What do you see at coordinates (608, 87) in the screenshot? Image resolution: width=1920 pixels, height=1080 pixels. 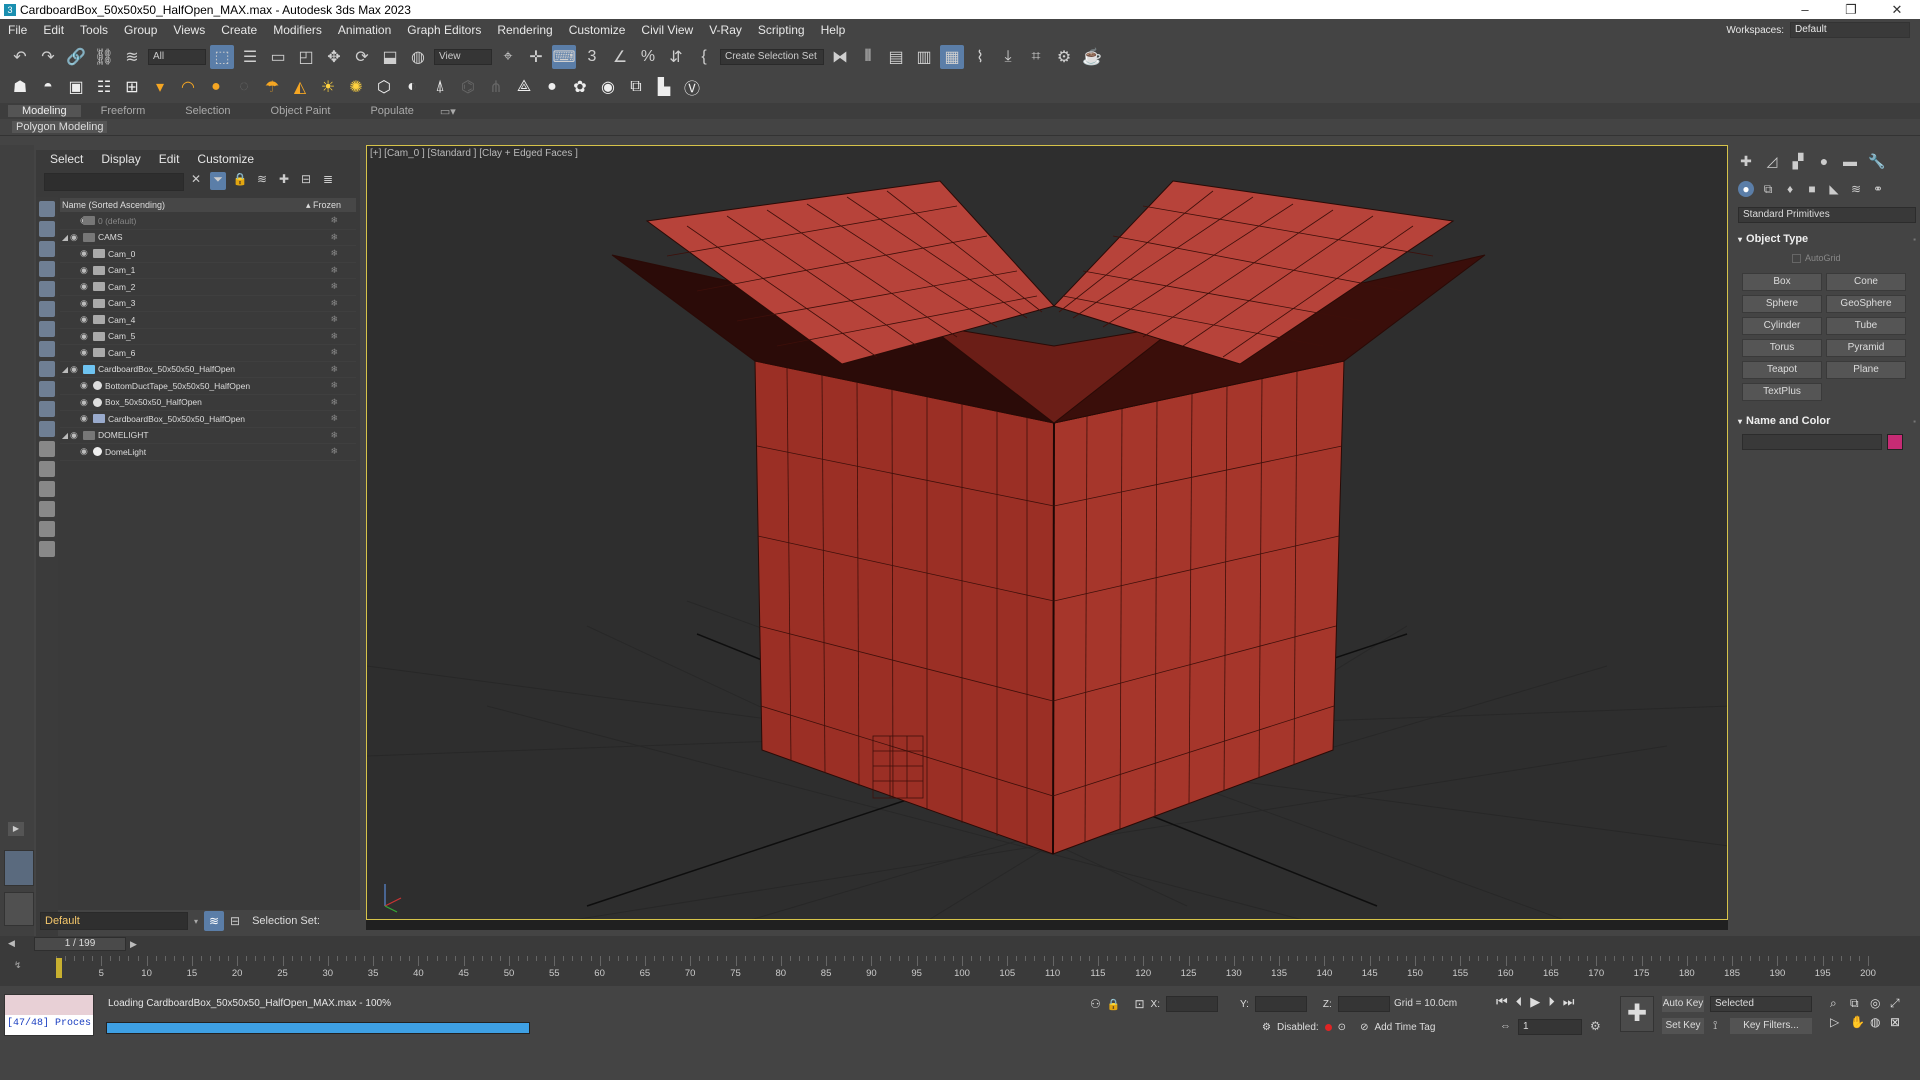 I see `material-library-icon: ◉` at bounding box center [608, 87].